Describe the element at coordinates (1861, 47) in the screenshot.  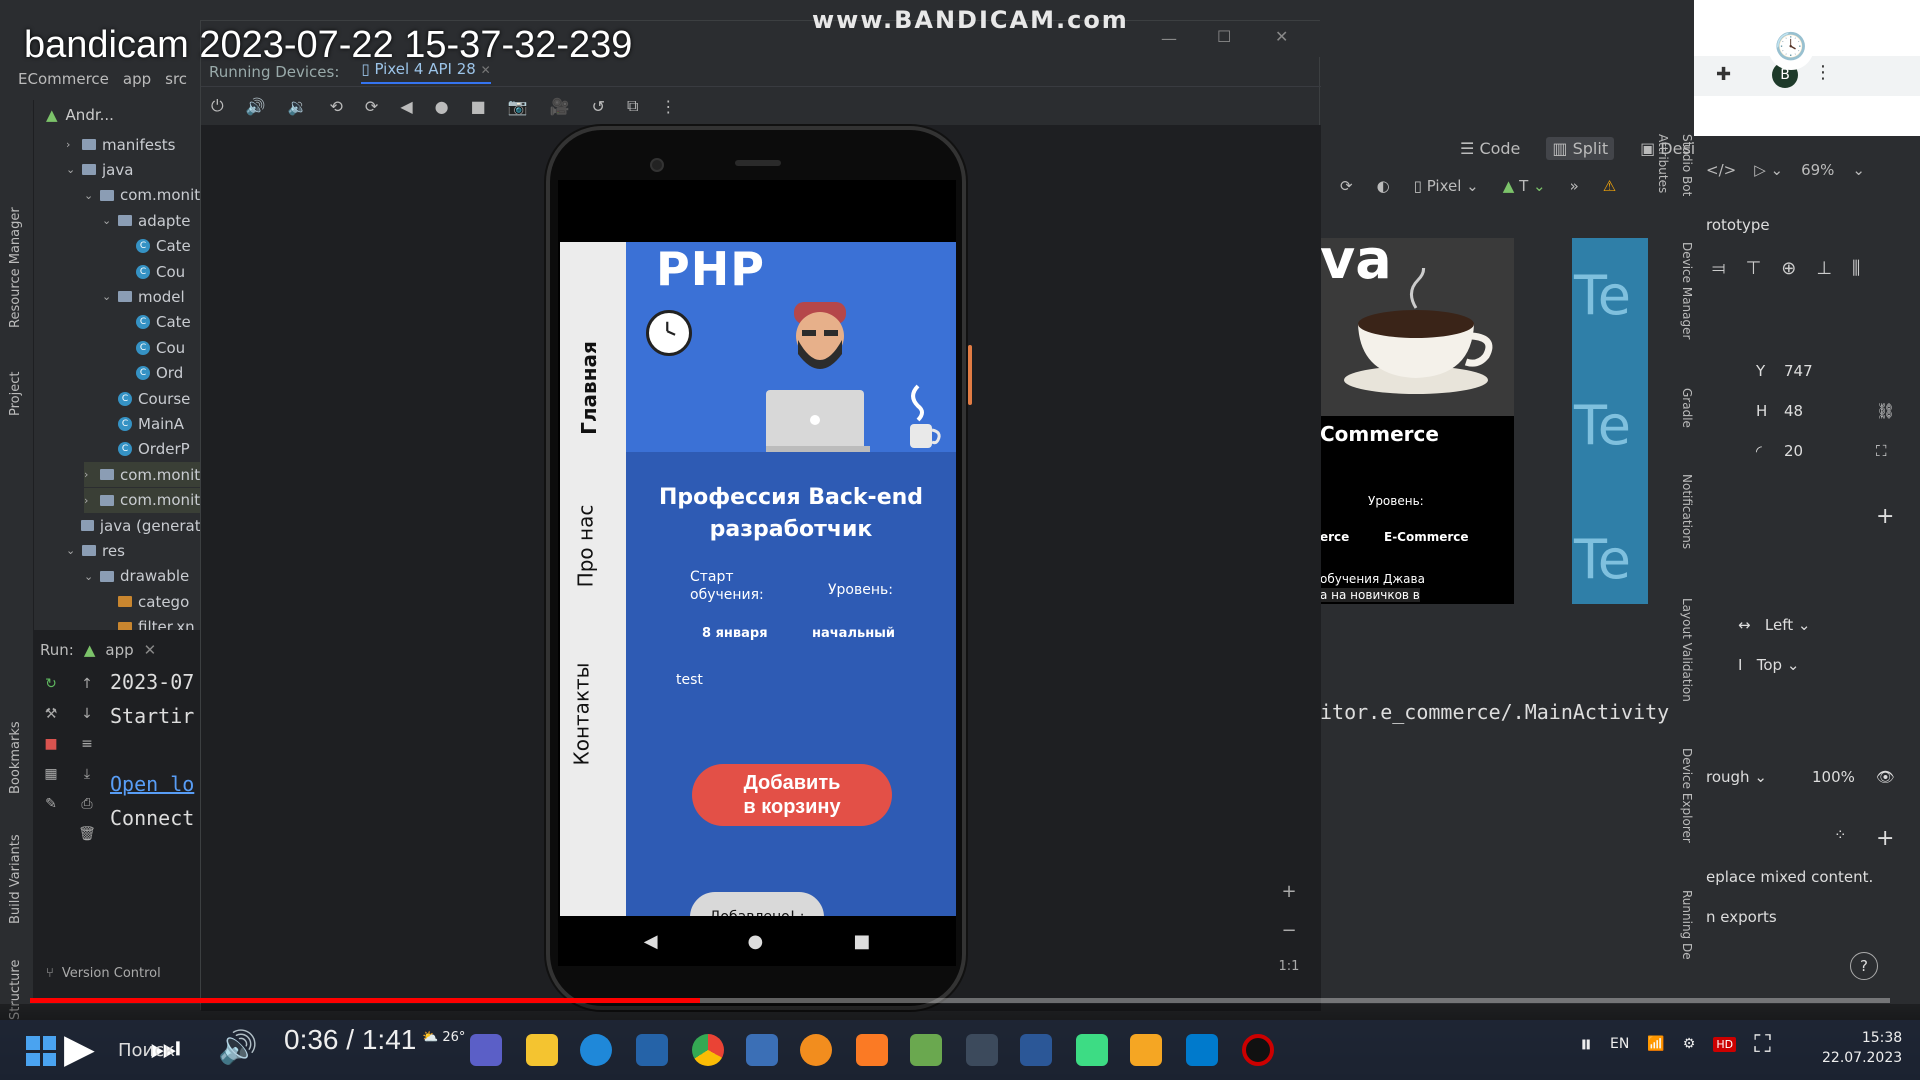
I see `share-icon: ➦` at that location.